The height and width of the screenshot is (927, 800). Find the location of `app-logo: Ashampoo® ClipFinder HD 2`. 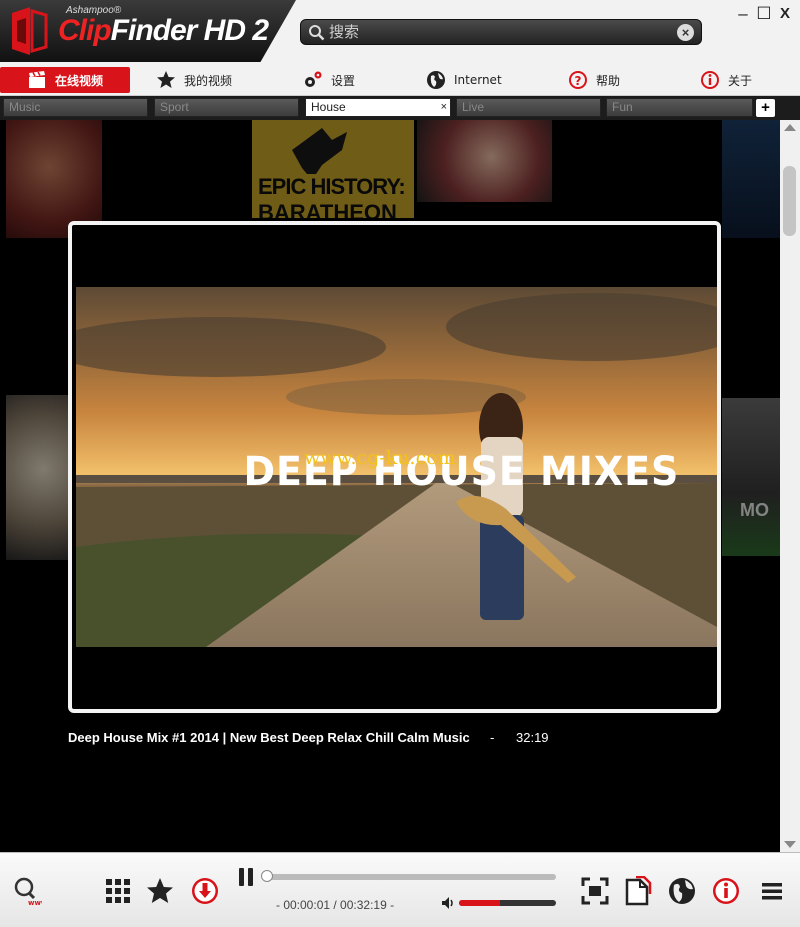

app-logo: Ashampoo® ClipFinder HD 2 is located at coordinates (148, 31).